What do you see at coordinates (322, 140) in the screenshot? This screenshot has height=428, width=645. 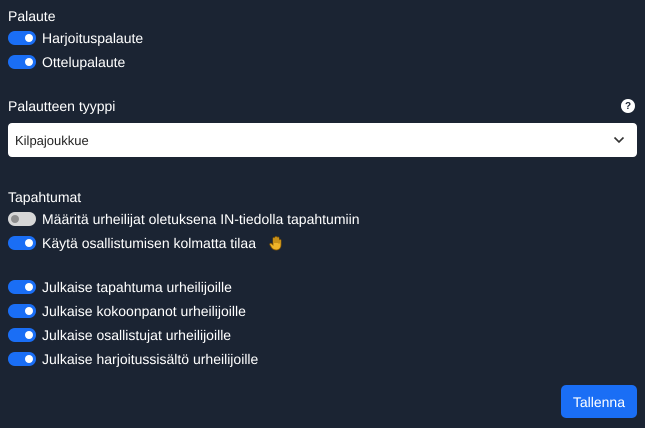 I see `dropdown-field: Kilpajoukkue` at bounding box center [322, 140].